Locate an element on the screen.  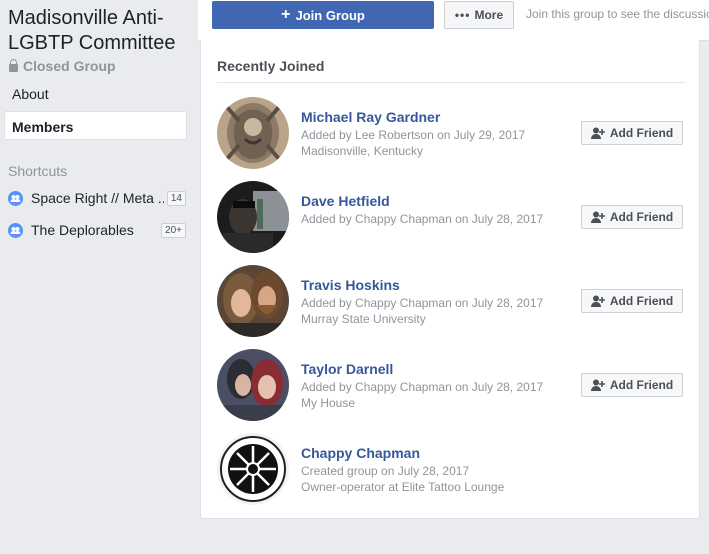
shortcut-badge: 14 is located at coordinates (176, 198).